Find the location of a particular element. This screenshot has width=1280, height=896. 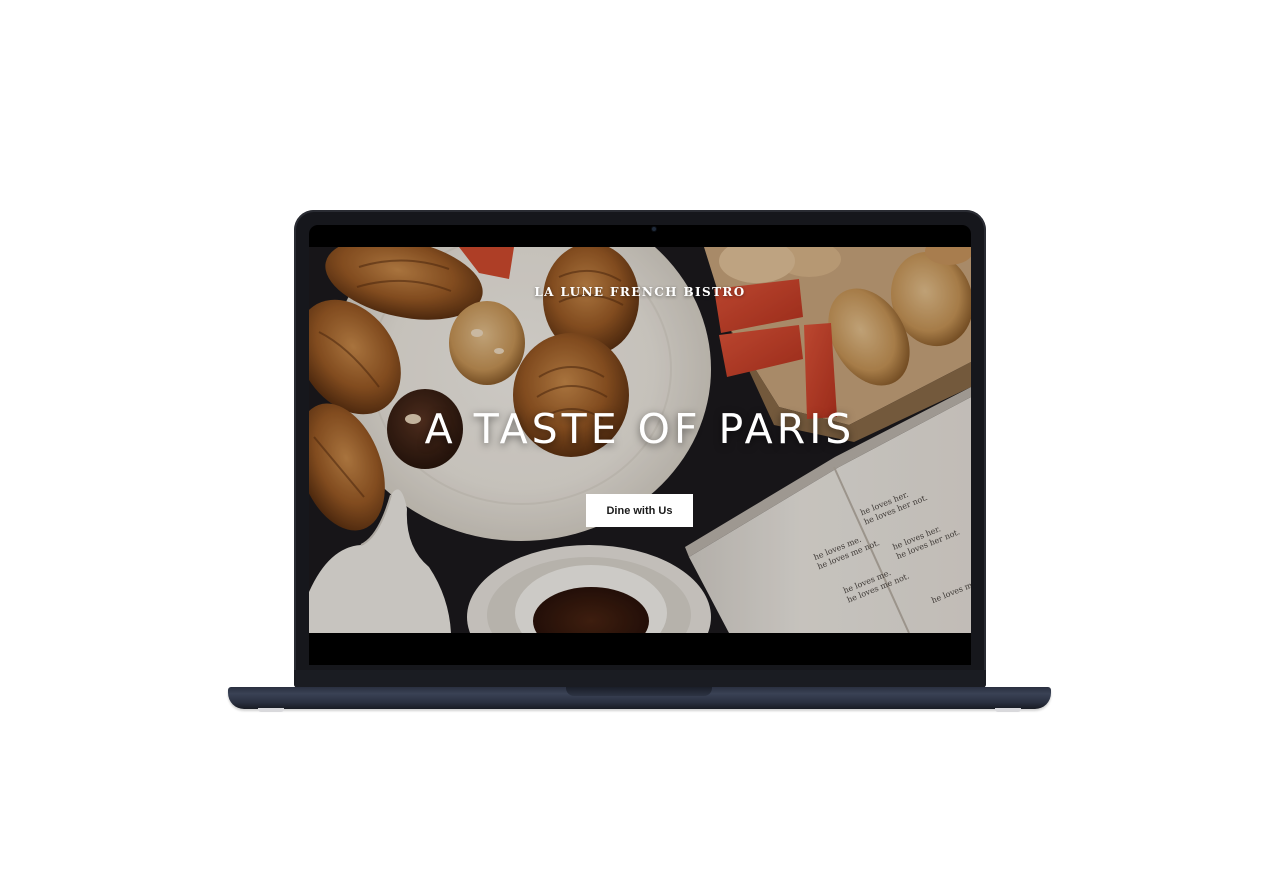

laptop-foot-left is located at coordinates (271, 710).